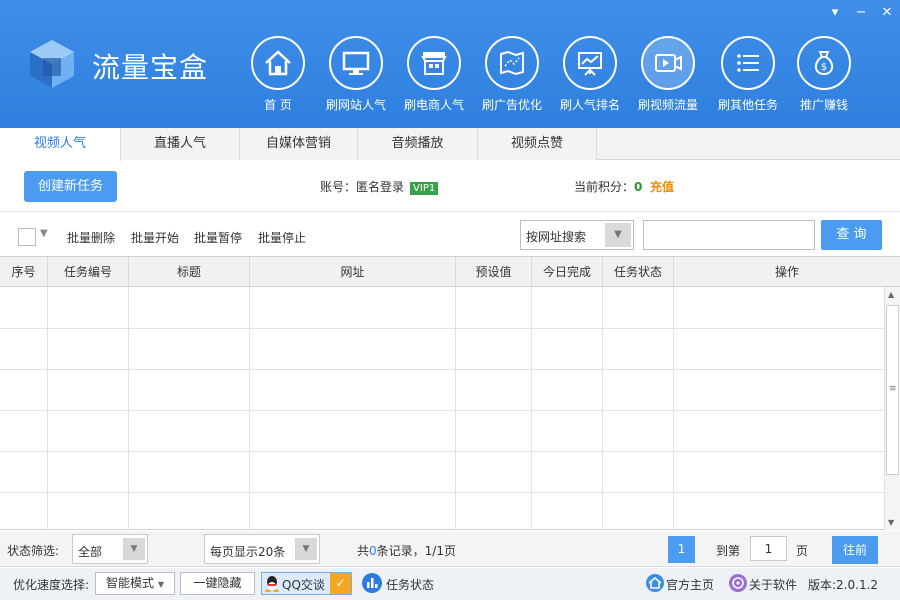  I want to click on batch-toolbar: ▼ 批量删除 批量开始 批量暂停 批量停止 按网址搜索 ▼ 查 询, so click(450, 236).